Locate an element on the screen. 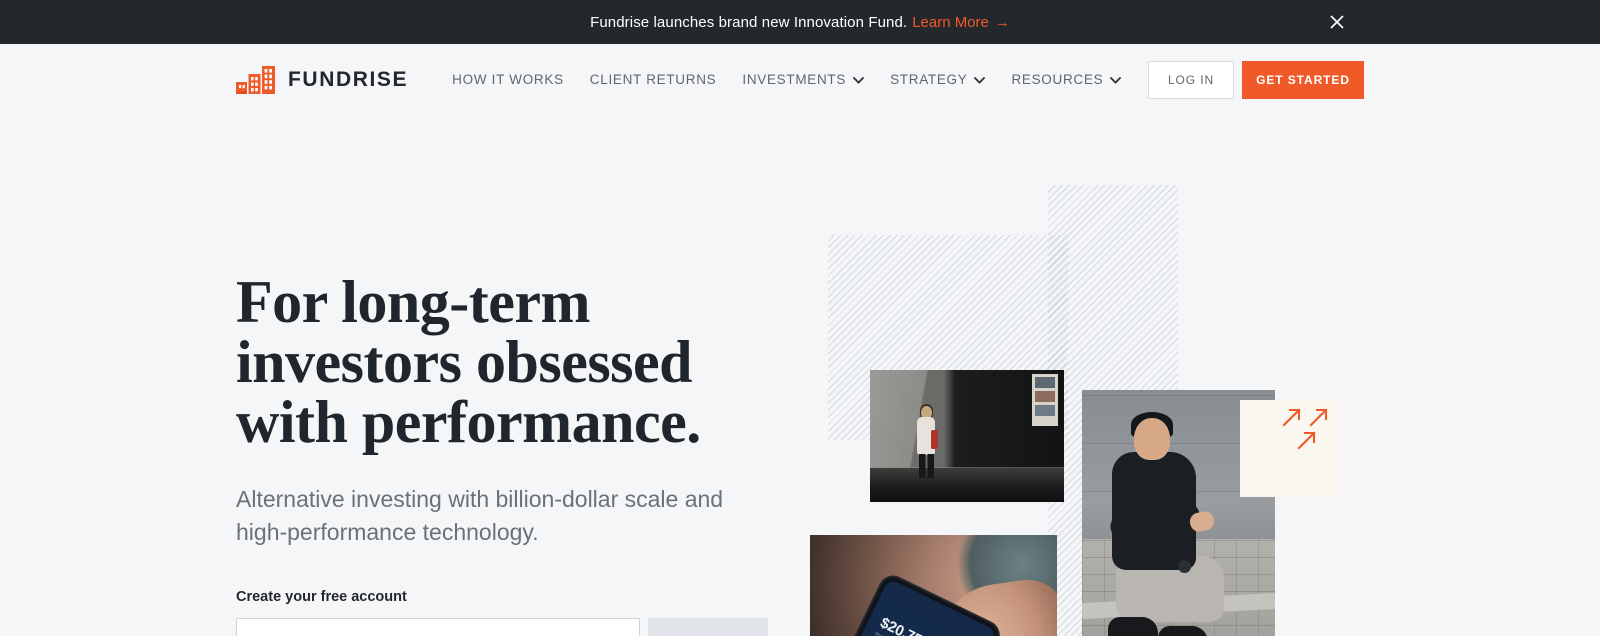 This screenshot has width=1600, height=636. nav-label: INVESTMENTS is located at coordinates (794, 79).